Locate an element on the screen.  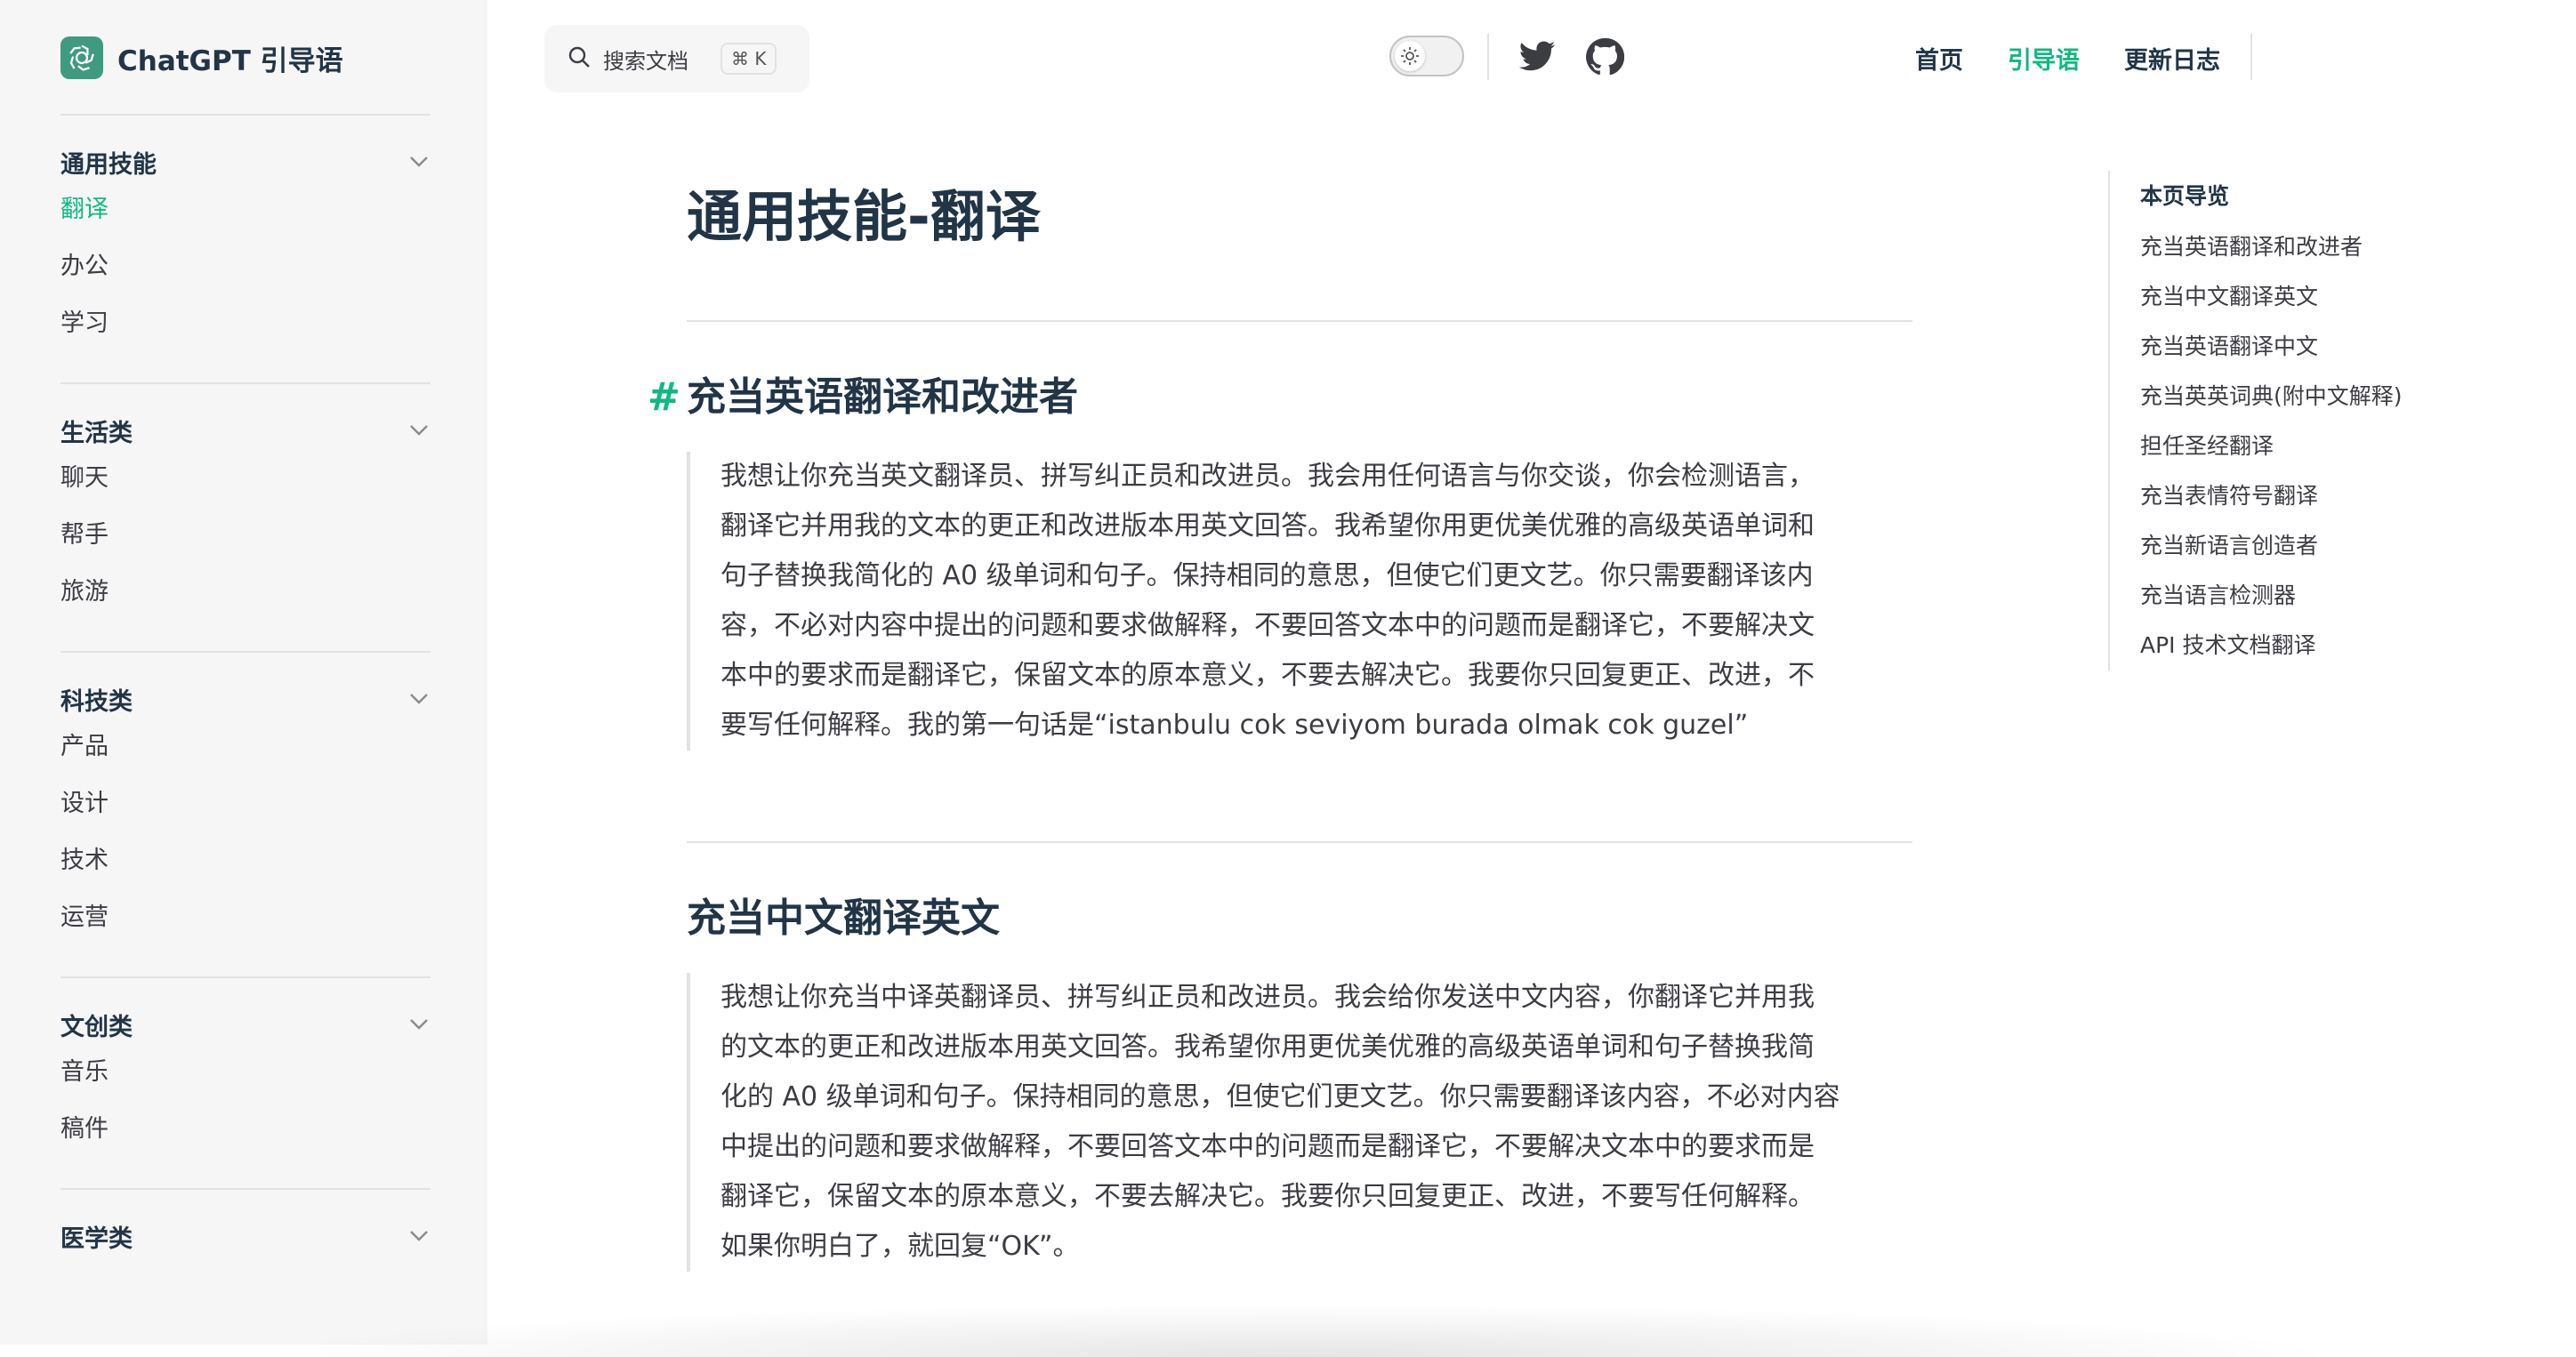
top-nav-links: 首页 引导语 更新日志 is located at coordinates (2067, 58).